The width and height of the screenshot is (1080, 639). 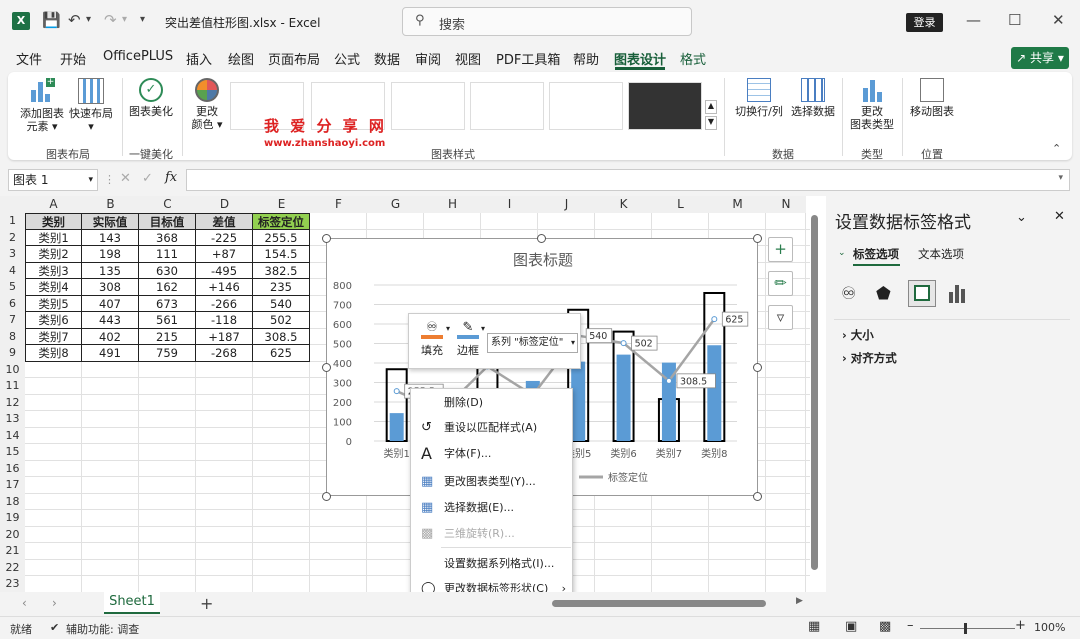 What do you see at coordinates (167, 221) in the screenshot?
I see `table-header-cell: 目标值` at bounding box center [167, 221].